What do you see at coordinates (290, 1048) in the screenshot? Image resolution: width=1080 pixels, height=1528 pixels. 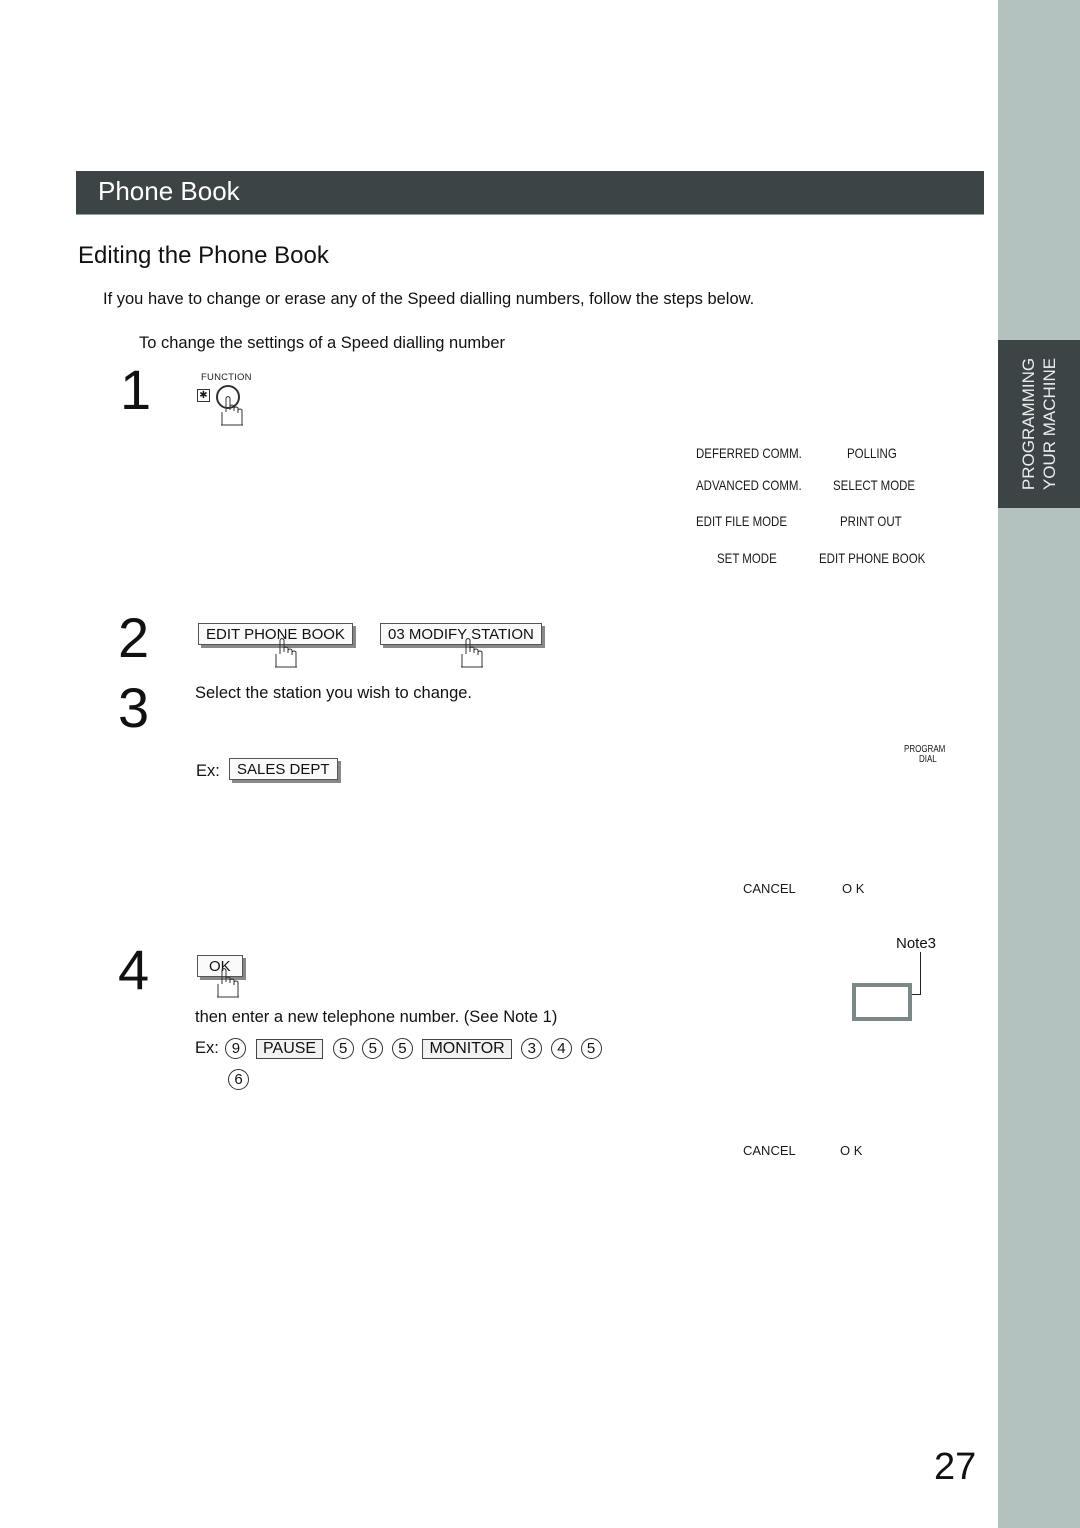 I see `pause-key: PAUSE` at bounding box center [290, 1048].